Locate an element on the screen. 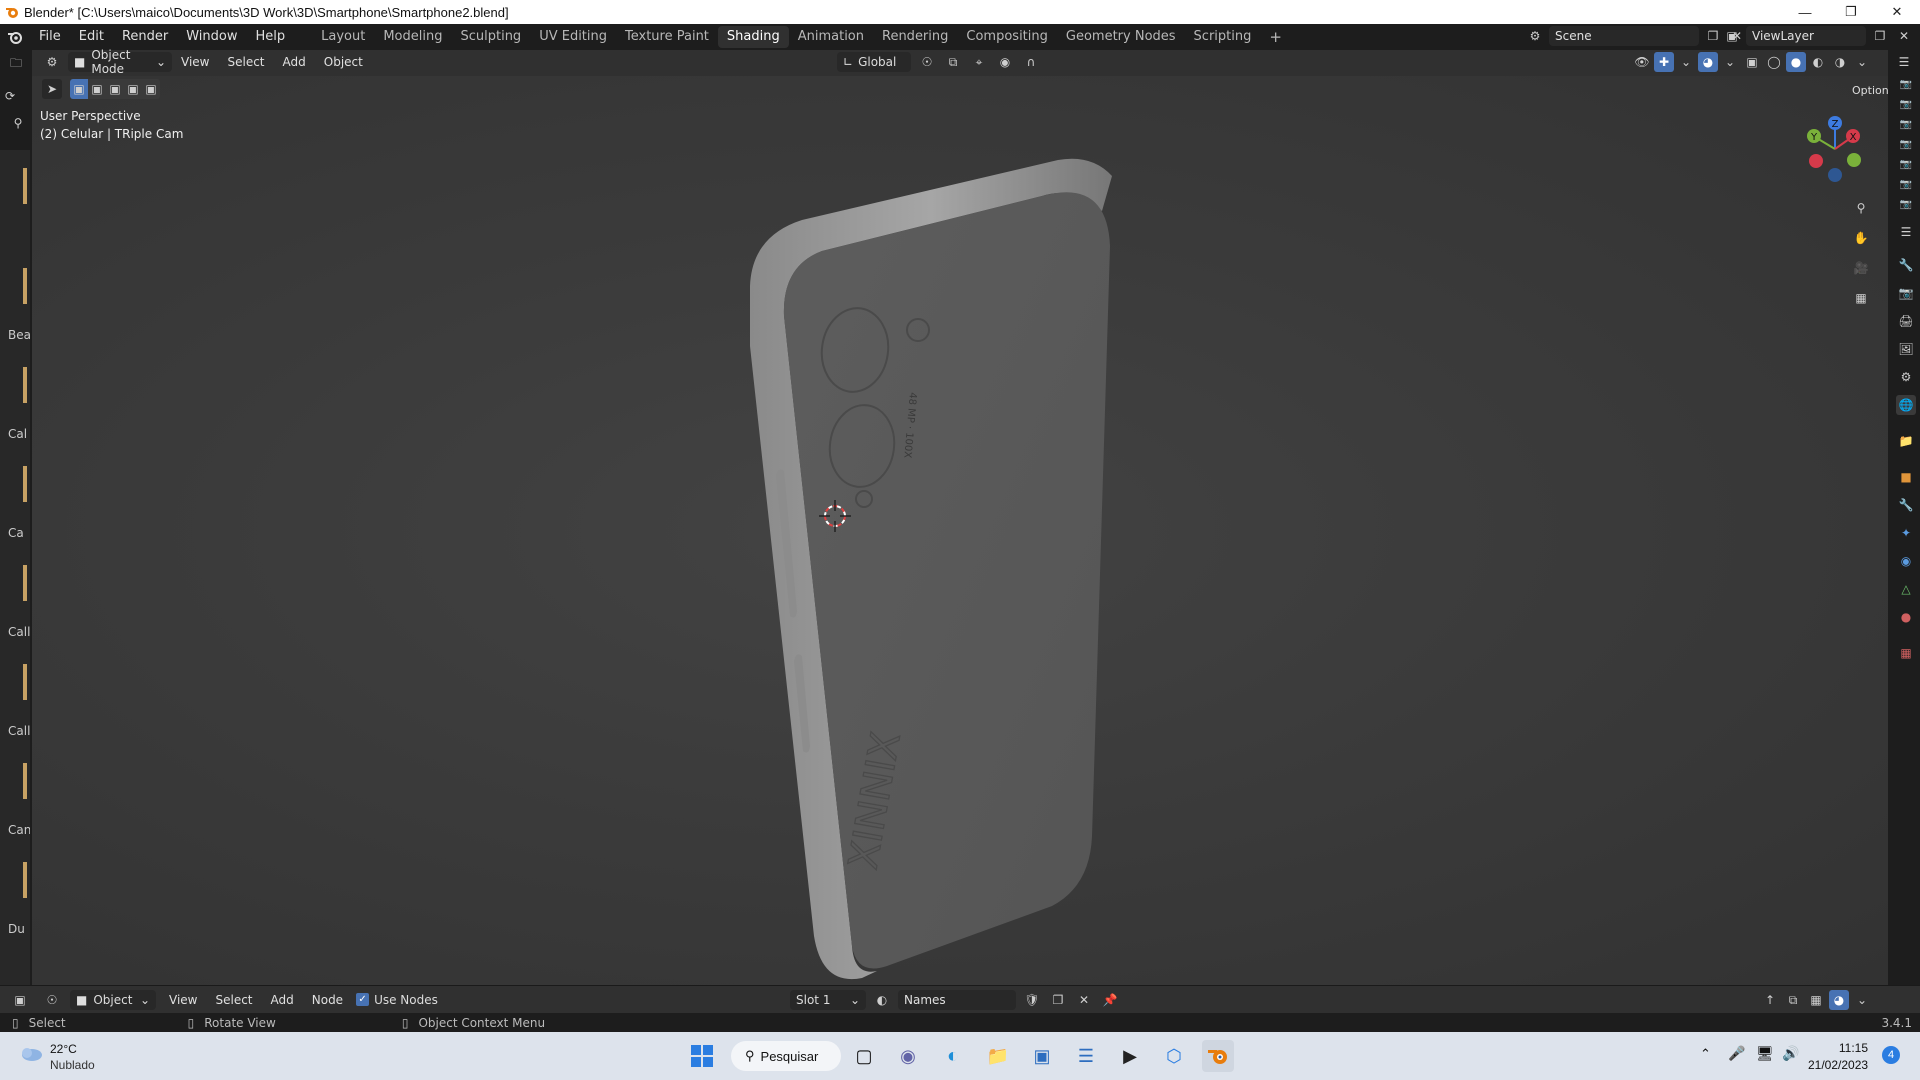  unlink-material-icon: ✕ is located at coordinates (1084, 1000).